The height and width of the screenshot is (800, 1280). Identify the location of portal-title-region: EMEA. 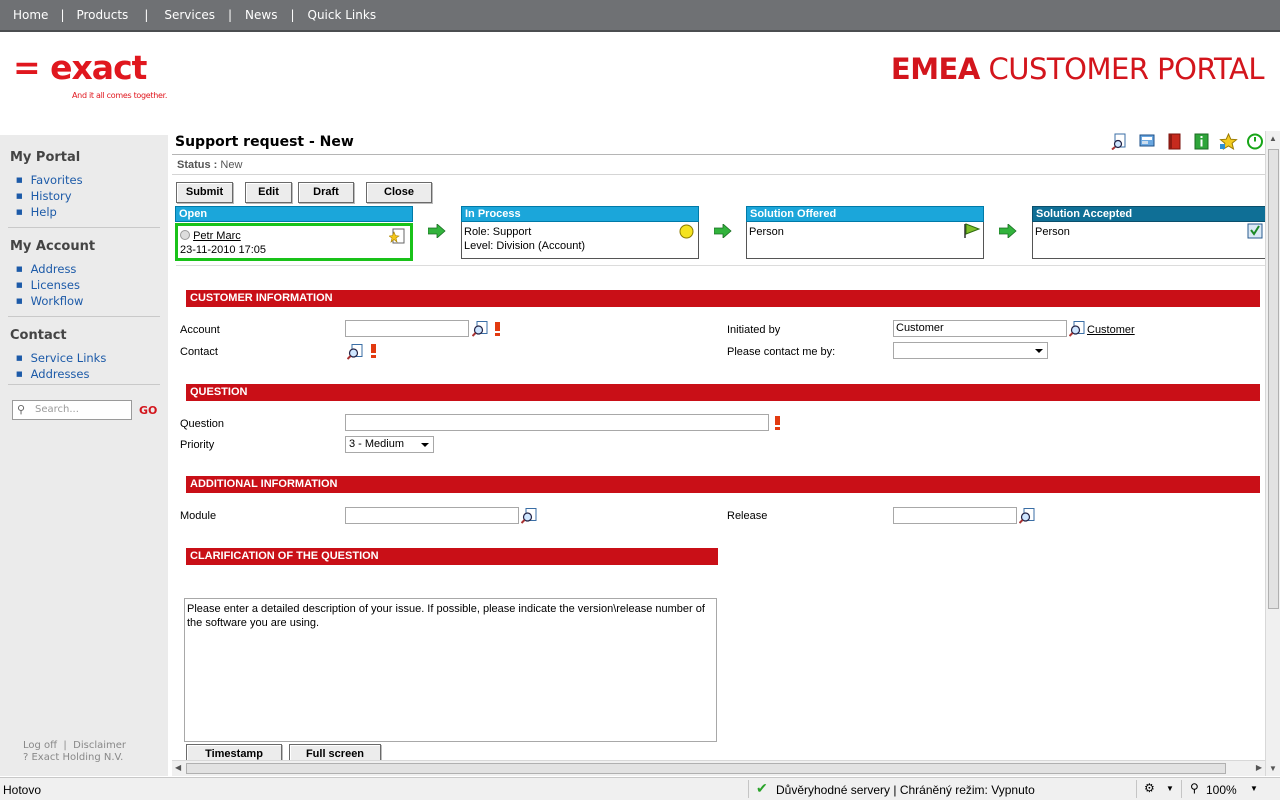
(935, 69).